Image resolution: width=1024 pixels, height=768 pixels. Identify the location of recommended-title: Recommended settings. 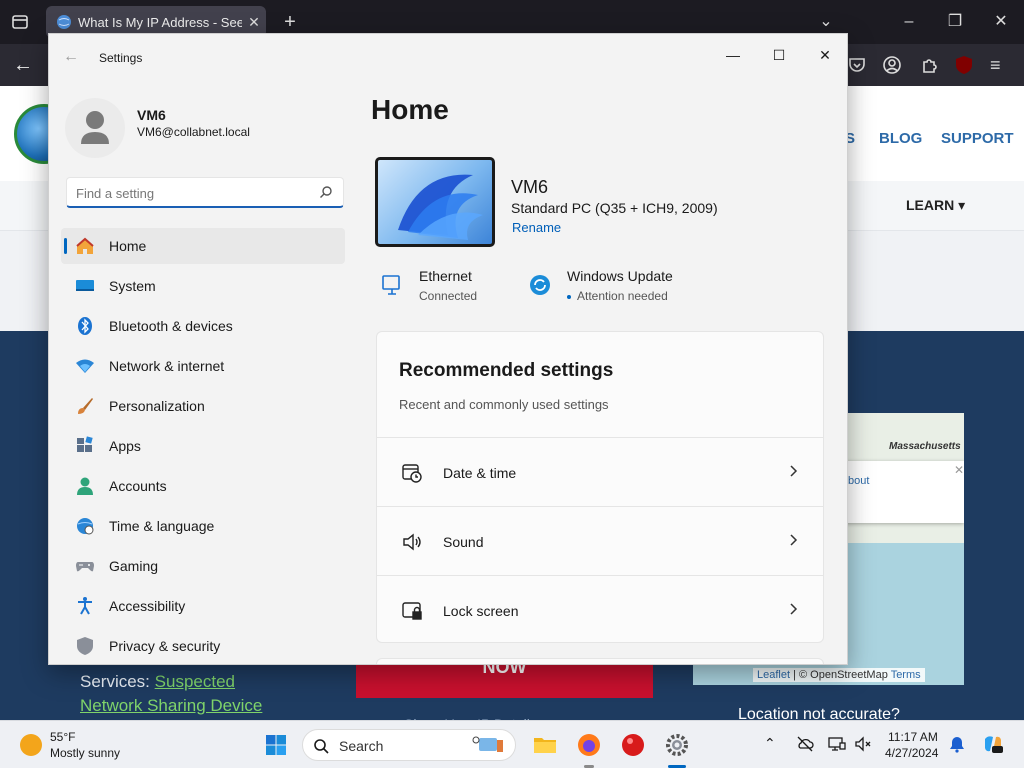
(506, 370).